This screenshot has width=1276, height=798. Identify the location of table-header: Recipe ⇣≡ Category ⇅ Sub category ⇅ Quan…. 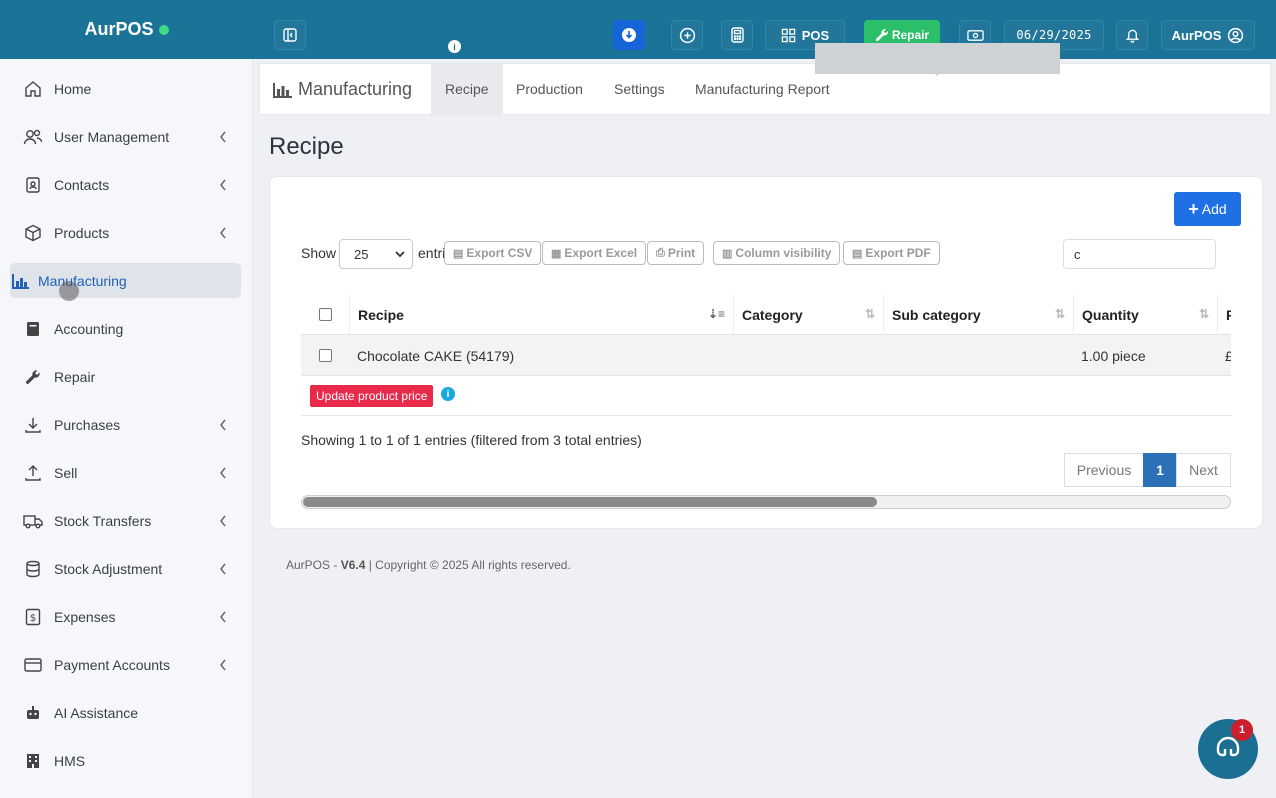
(766, 314).